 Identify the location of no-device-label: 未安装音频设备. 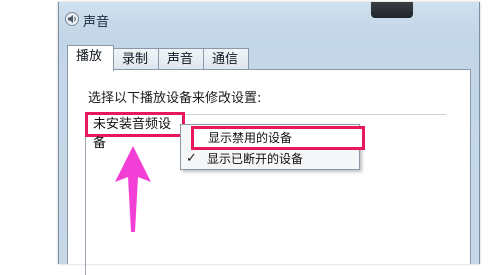
(135, 131).